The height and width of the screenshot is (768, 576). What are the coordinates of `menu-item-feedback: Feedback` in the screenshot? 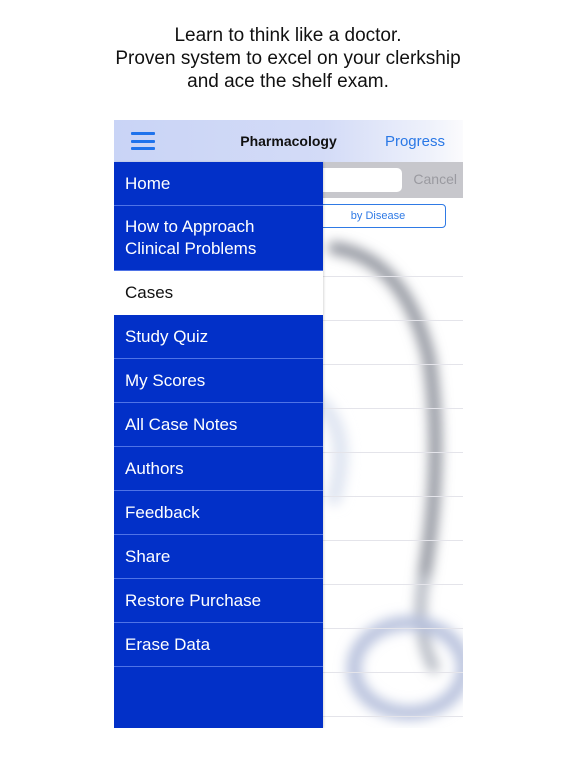 It's located at (218, 513).